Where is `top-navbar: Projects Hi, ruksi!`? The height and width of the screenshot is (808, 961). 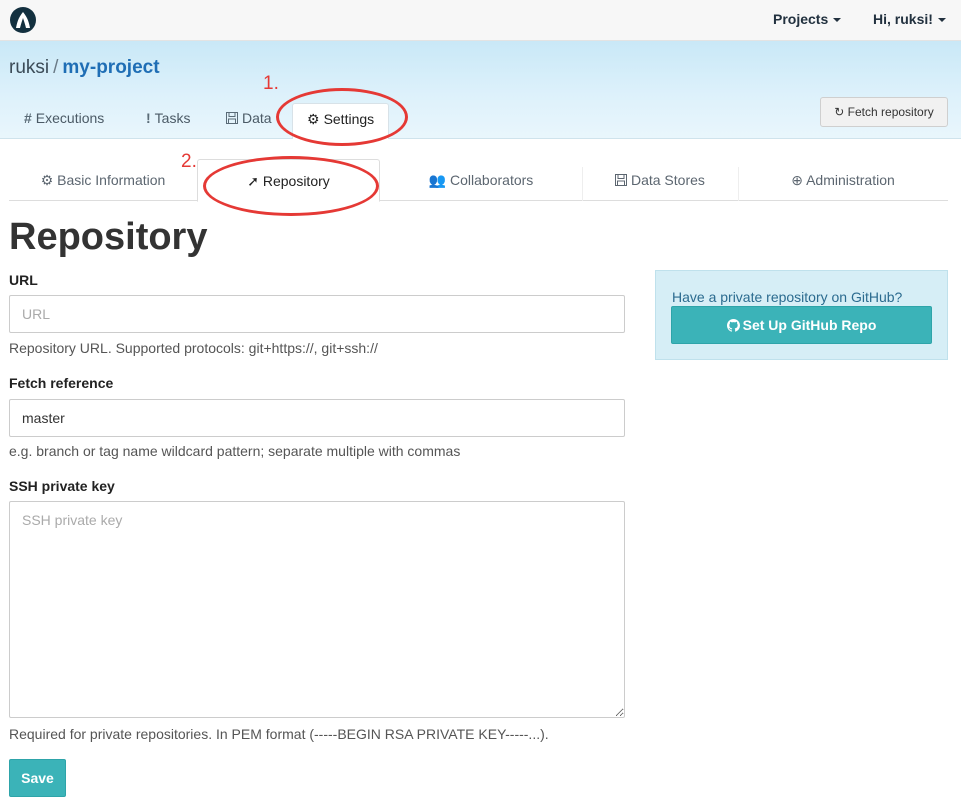
top-navbar: Projects Hi, ruksi! is located at coordinates (480, 20).